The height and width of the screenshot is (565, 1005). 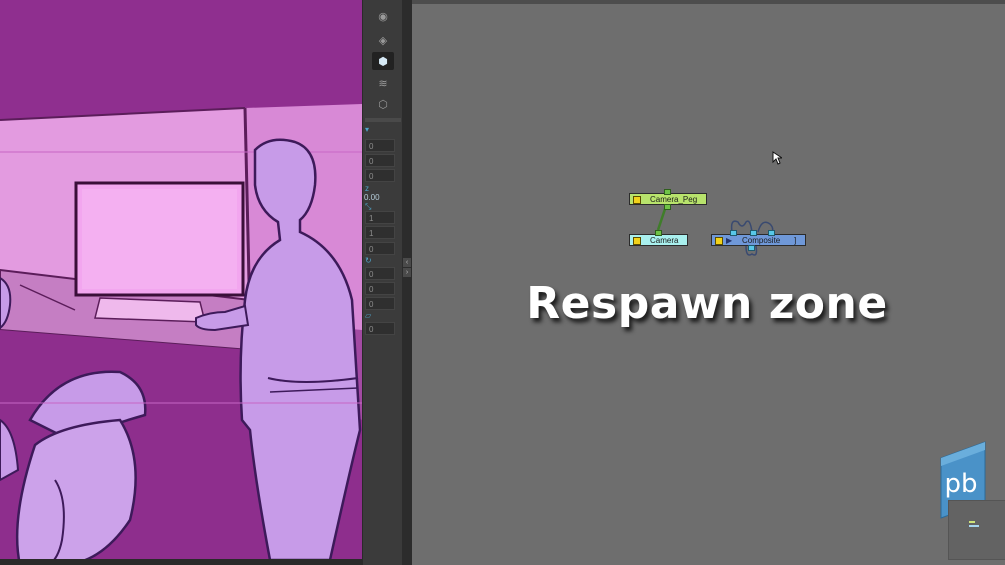 I want to click on composite-play-icon: ▶, so click(x=729, y=240).